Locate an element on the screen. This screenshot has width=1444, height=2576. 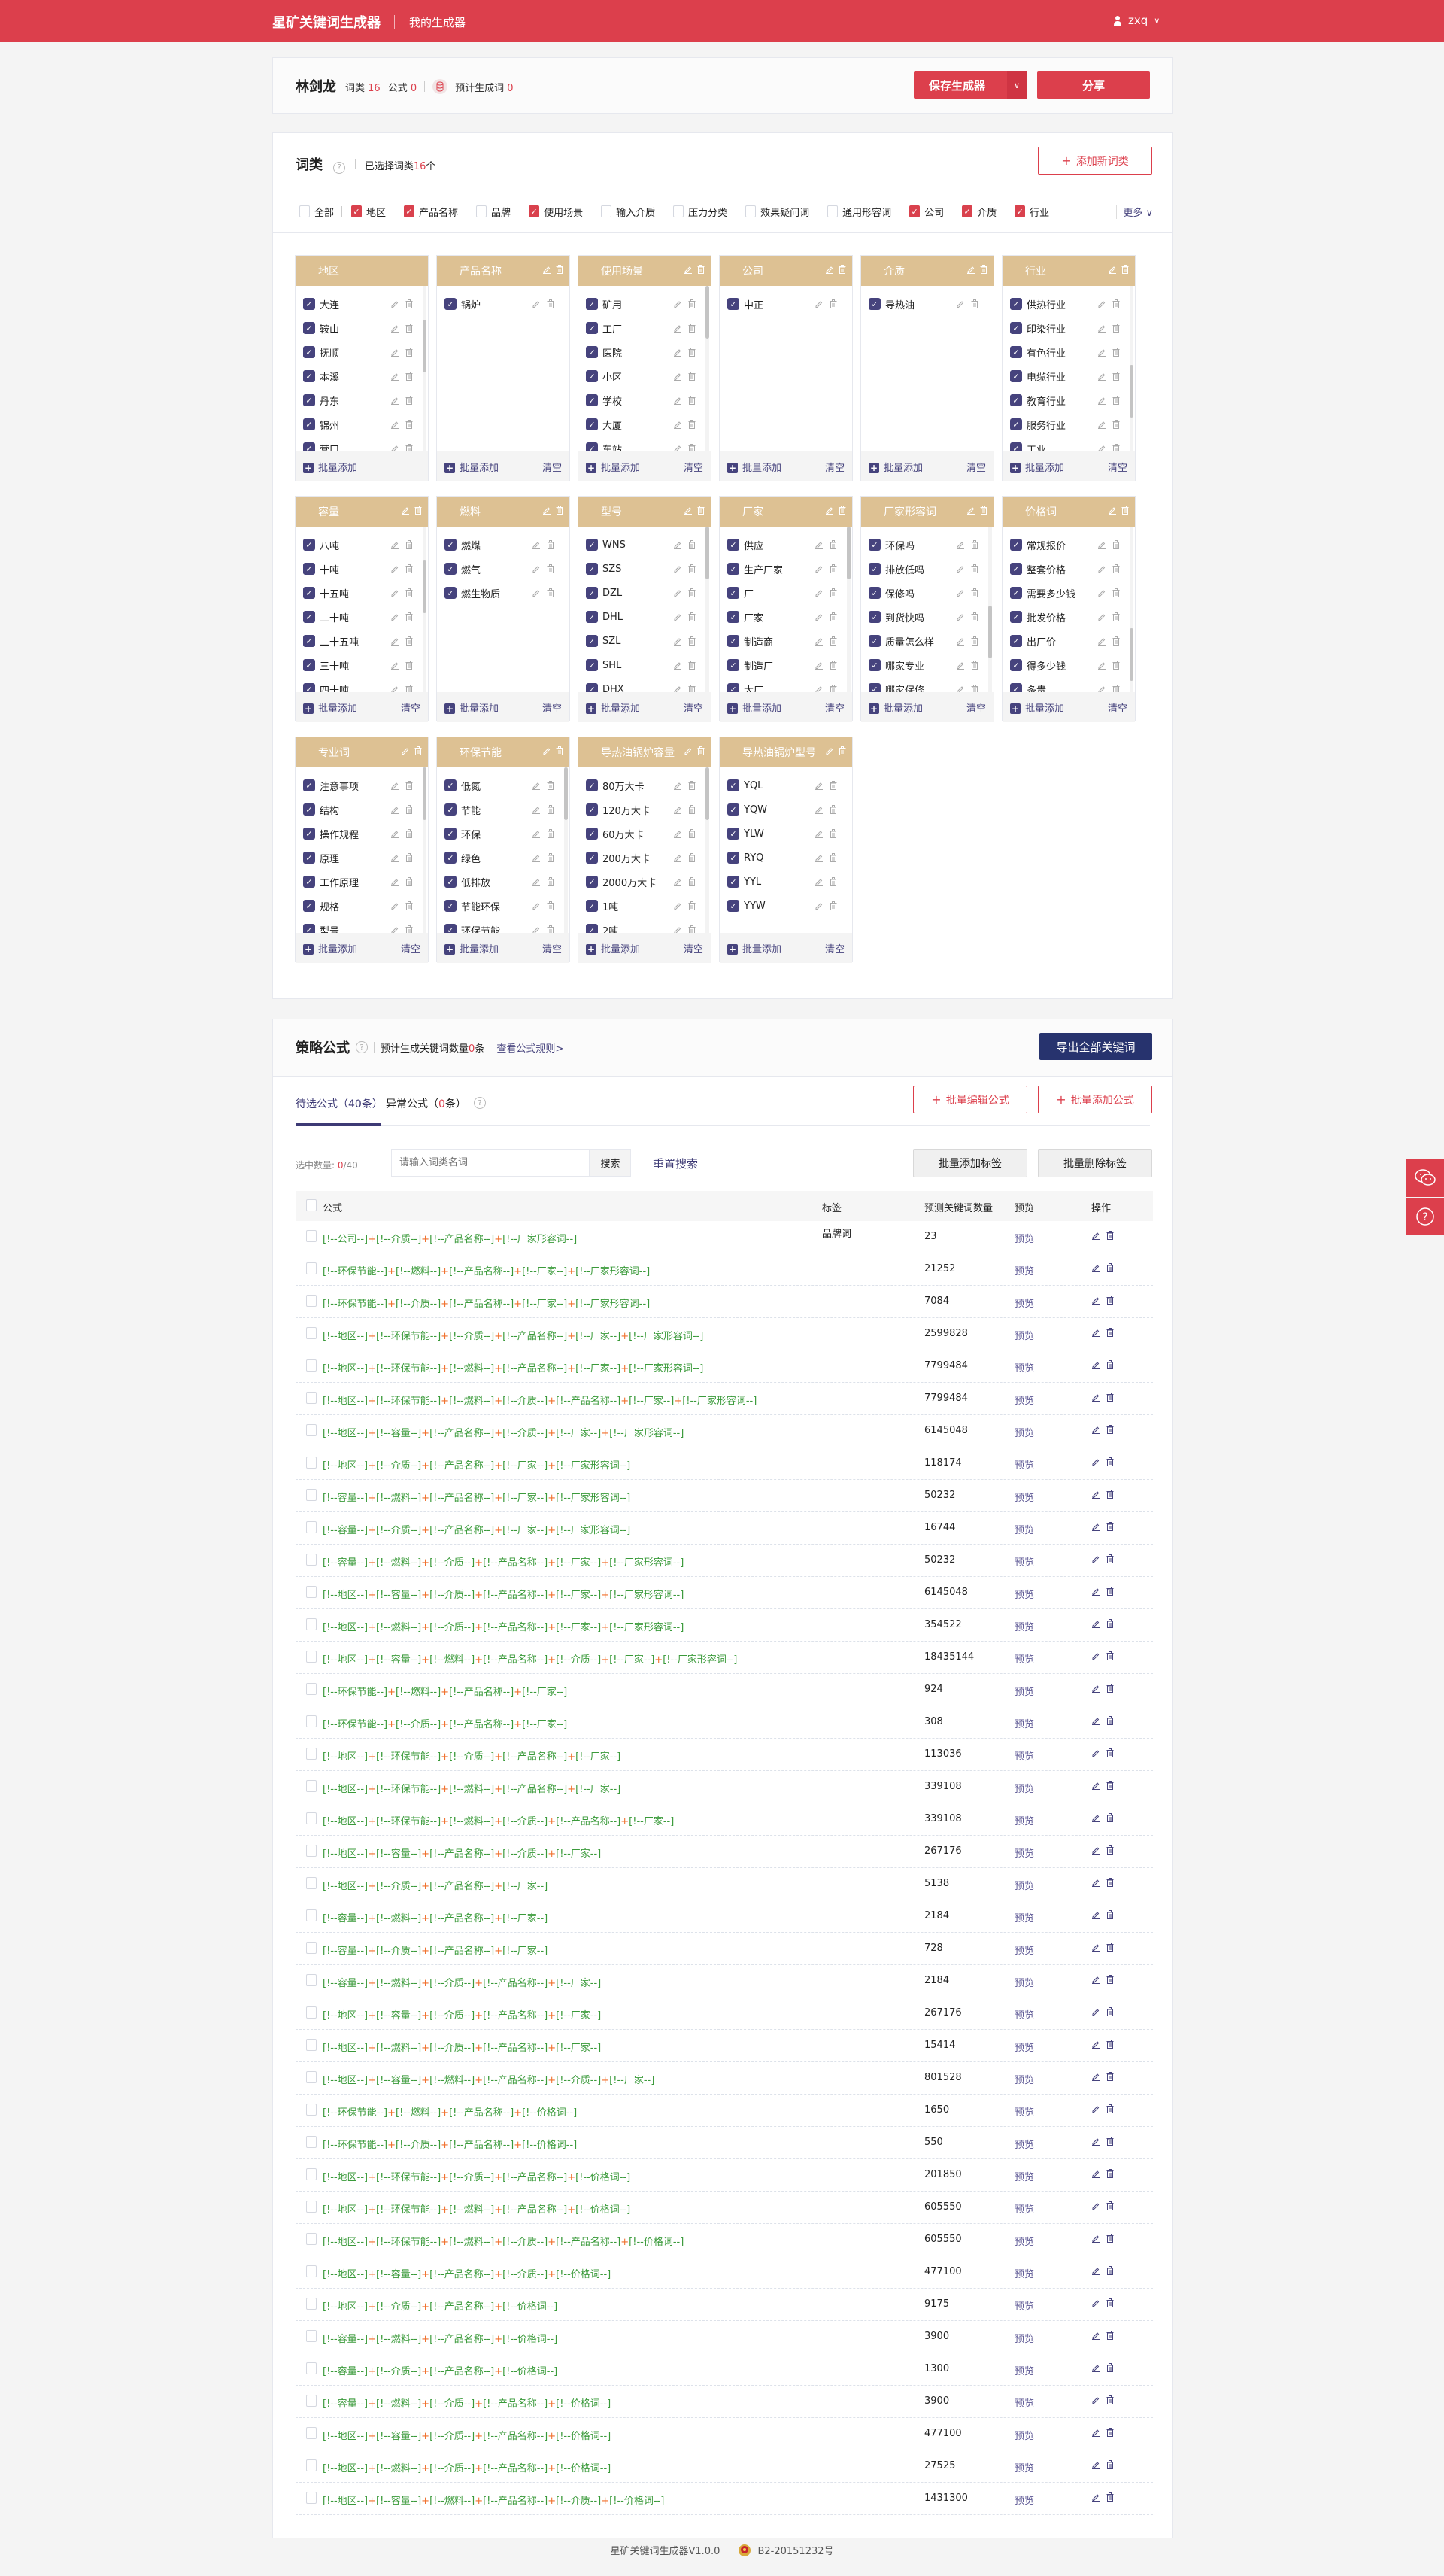
filter-公司: ✓ 公司 is located at coordinates (926, 212).